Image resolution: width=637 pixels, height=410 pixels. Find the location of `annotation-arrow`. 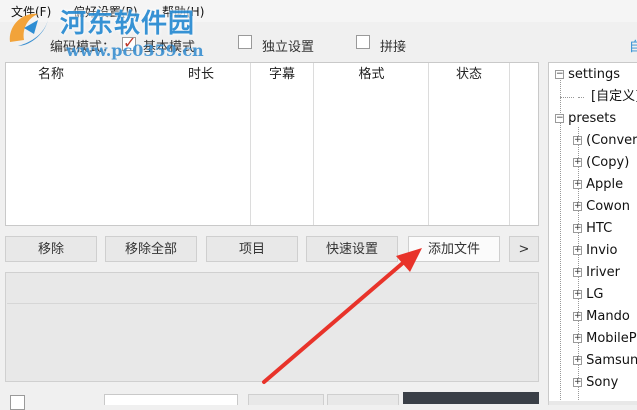

annotation-arrow is located at coordinates (342, 316).